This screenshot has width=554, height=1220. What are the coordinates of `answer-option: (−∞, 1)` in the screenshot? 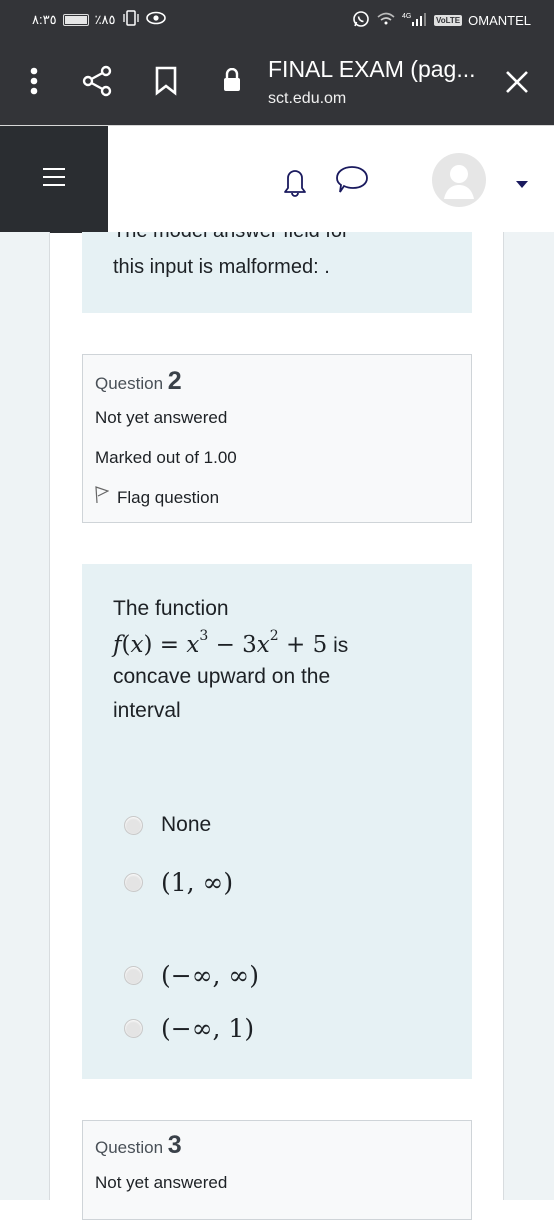 It's located at (189, 1028).